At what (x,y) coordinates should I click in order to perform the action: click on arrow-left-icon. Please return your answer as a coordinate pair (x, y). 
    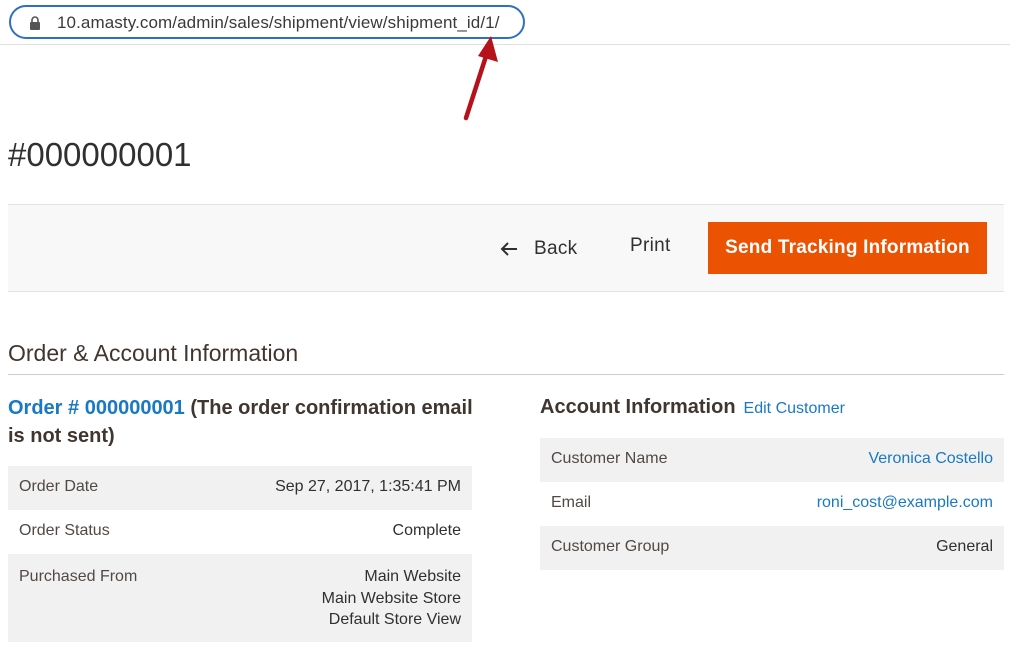
    Looking at the image, I should click on (508, 249).